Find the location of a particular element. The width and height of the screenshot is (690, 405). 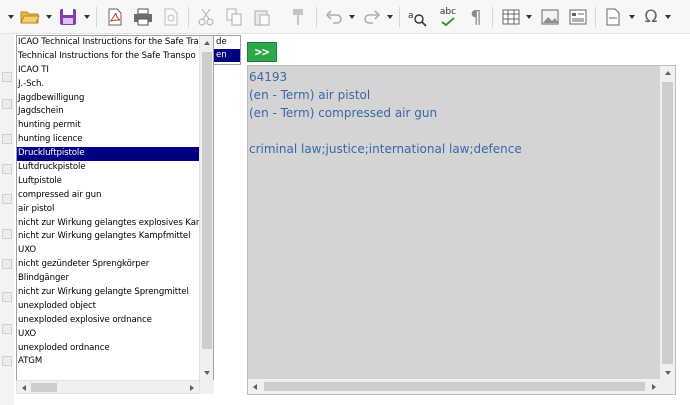

insert-chart-icon is located at coordinates (578, 17).